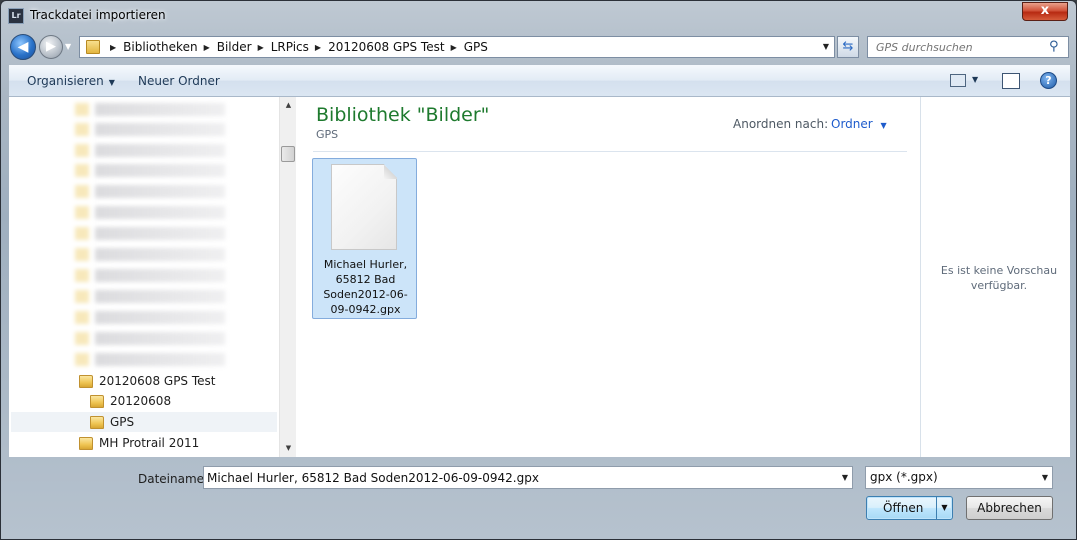 This screenshot has height=540, width=1077. What do you see at coordinates (122, 422) in the screenshot?
I see `tree-item-label: GPS` at bounding box center [122, 422].